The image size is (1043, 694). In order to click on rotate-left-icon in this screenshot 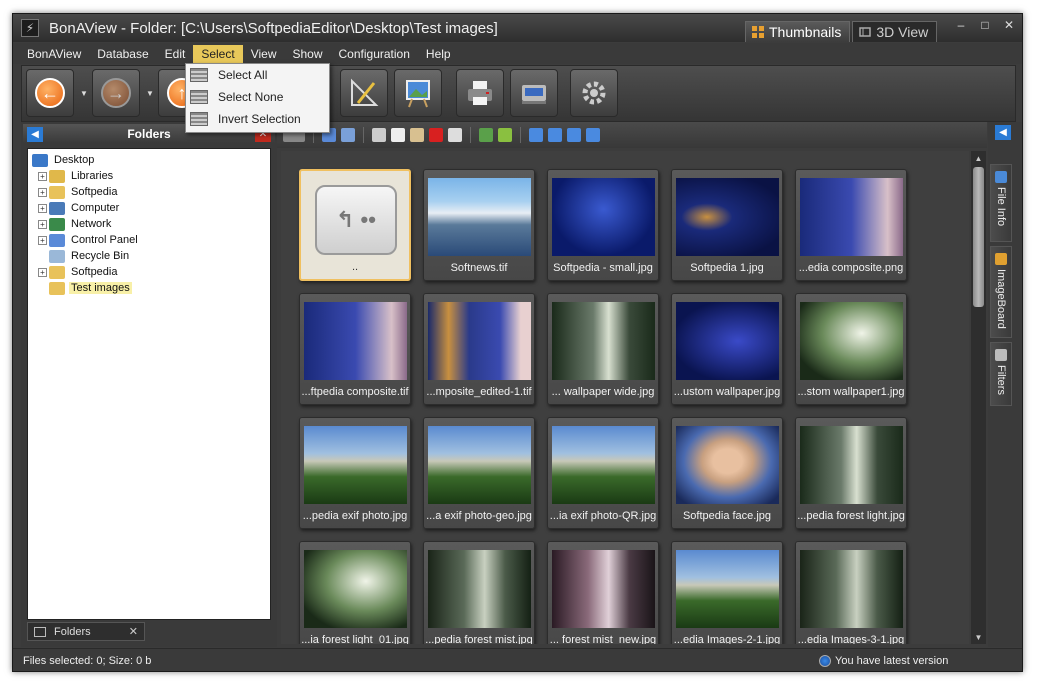, I will do `click(536, 135)`.